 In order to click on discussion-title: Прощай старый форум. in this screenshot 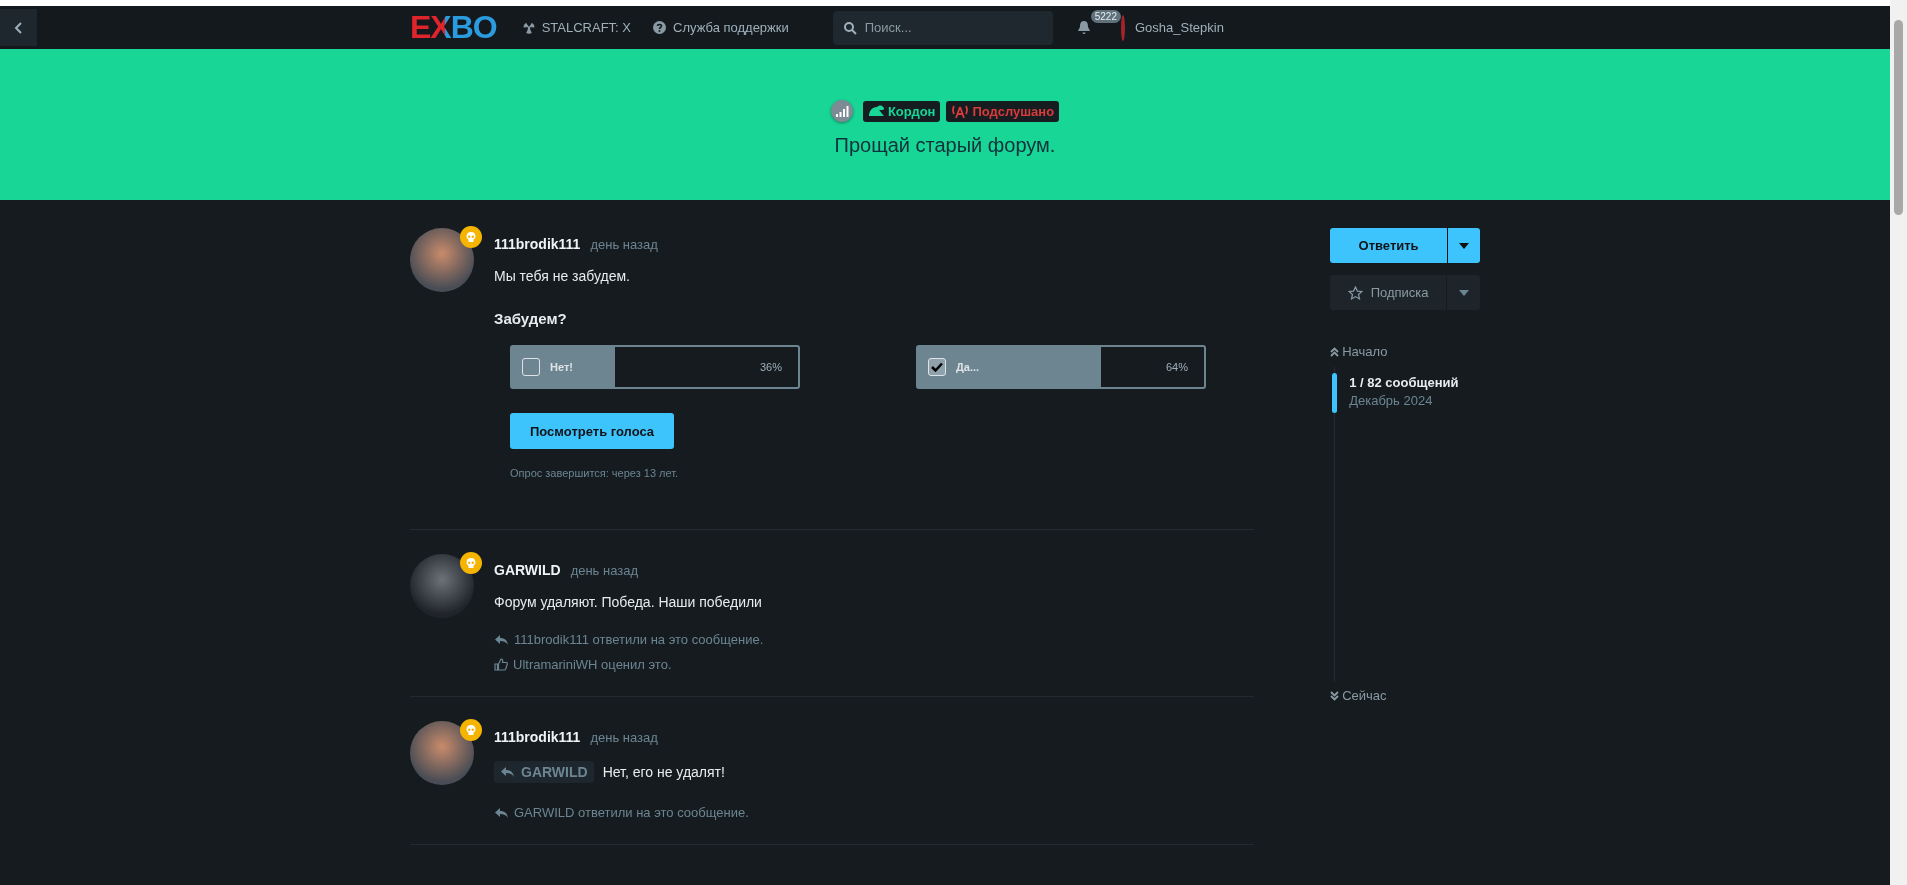, I will do `click(945, 145)`.